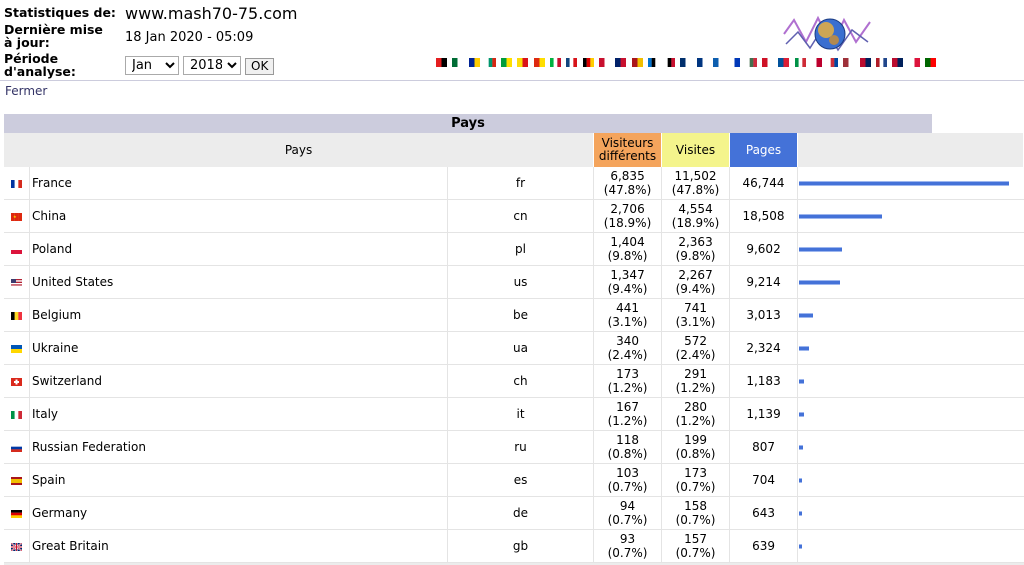  Describe the element at coordinates (514, 513) in the screenshot. I see `table-row: Germany de 94 (0.7%) 158 (0.7%) 643` at that location.